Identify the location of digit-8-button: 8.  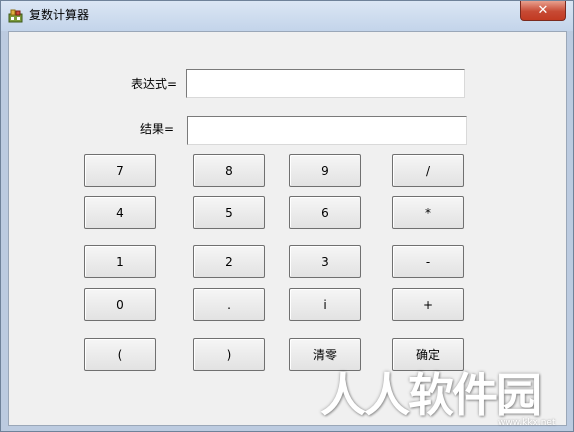
(229, 170).